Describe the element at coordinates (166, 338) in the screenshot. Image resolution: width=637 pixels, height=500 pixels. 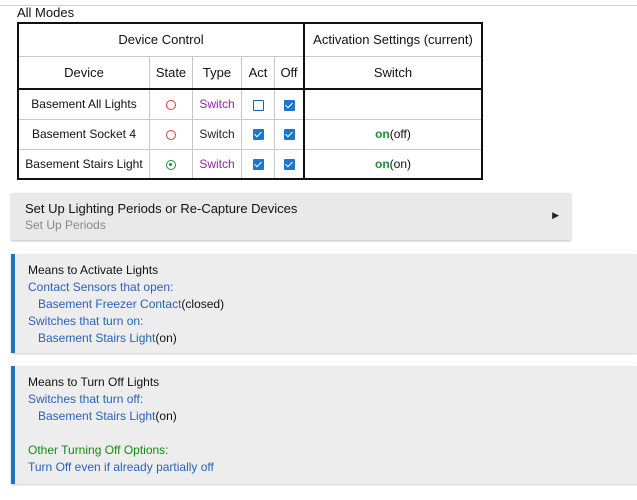
I see `switch-on-state: (on)` at that location.